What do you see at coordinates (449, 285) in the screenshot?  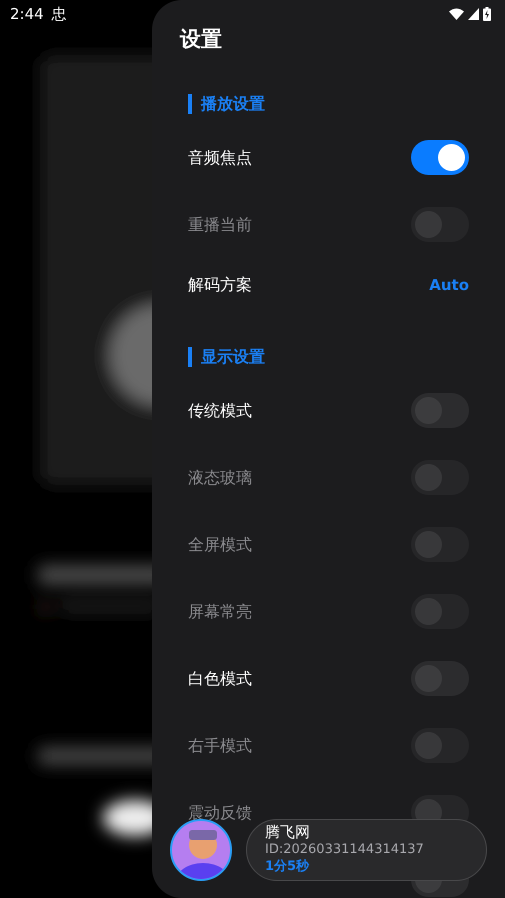 I see `setting-value: Auto` at bounding box center [449, 285].